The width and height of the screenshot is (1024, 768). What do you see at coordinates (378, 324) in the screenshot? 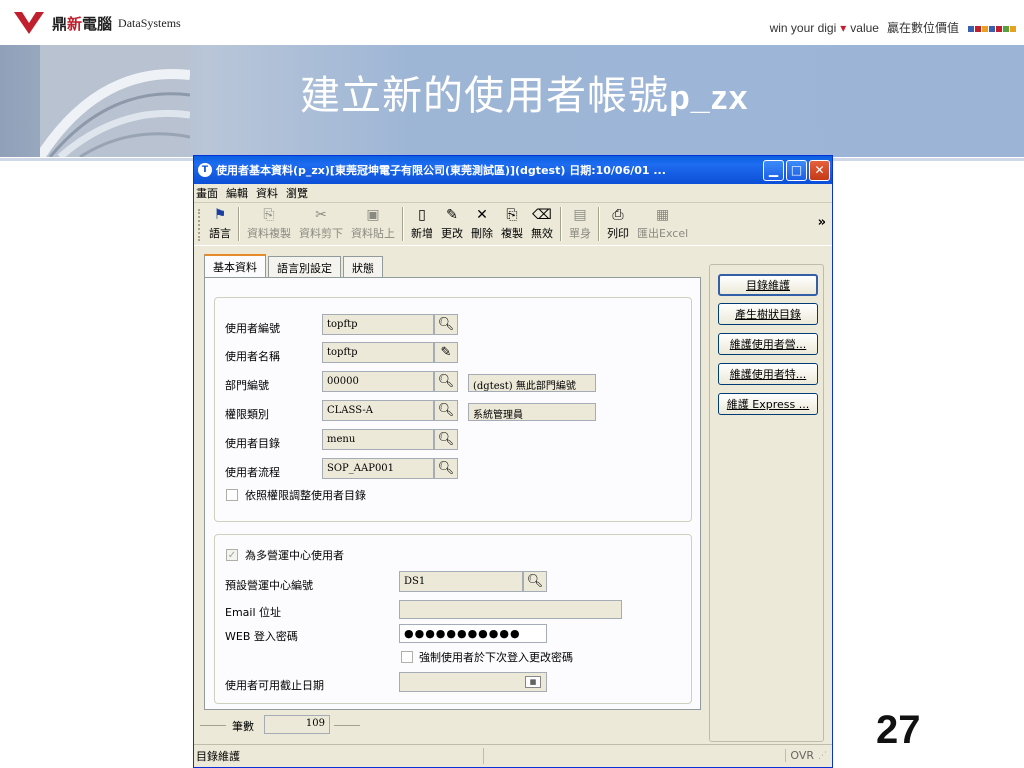
I see `user-id-field: topftp` at bounding box center [378, 324].